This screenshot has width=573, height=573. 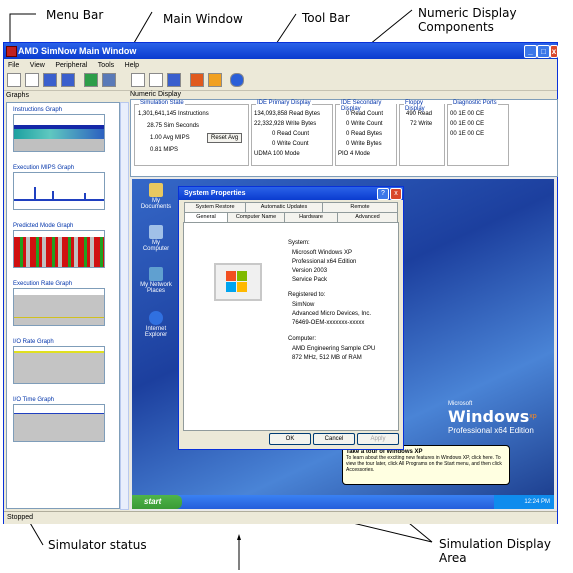 What do you see at coordinates (475, 103) in the screenshot?
I see `group-title: Diagnostic Ports` at bounding box center [475, 103].